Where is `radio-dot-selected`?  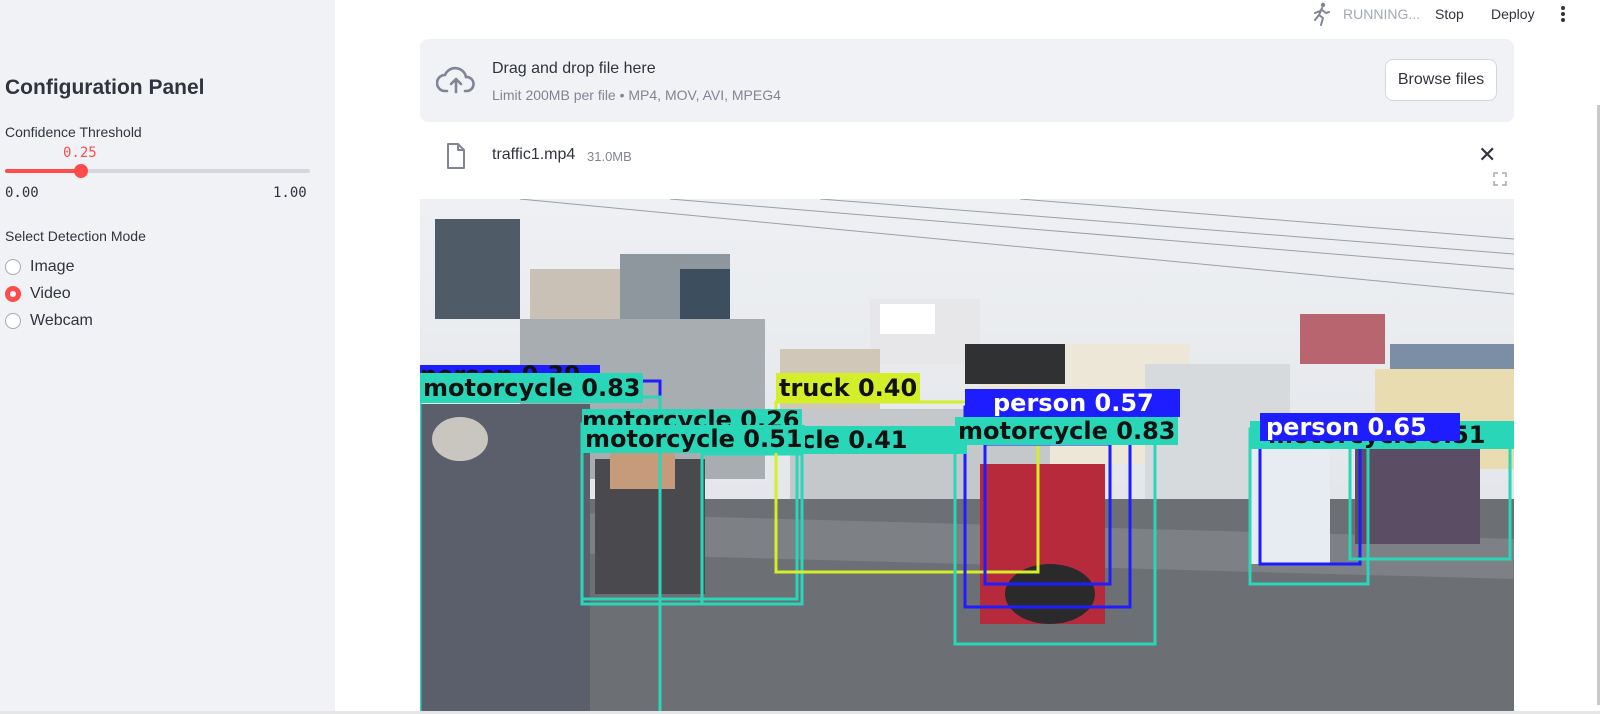
radio-dot-selected is located at coordinates (13, 294).